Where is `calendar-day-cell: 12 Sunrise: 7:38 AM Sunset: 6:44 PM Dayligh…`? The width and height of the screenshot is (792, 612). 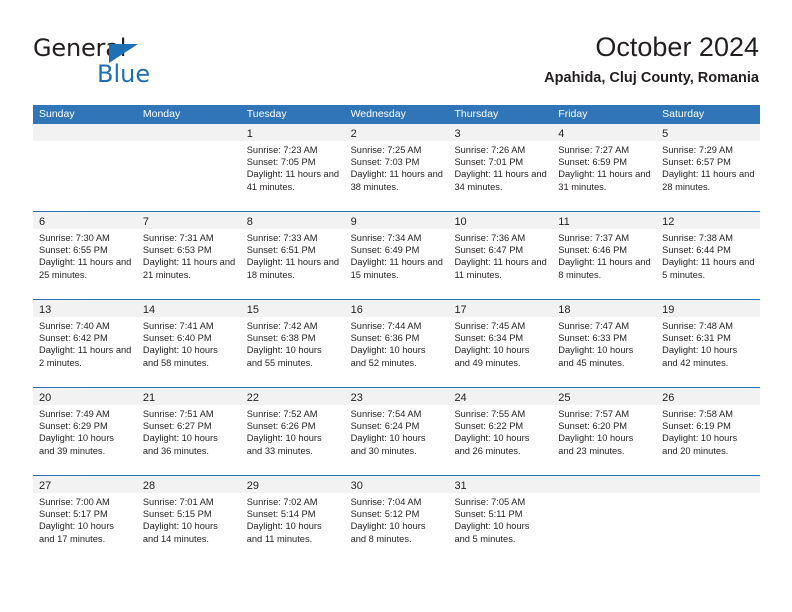 calendar-day-cell: 12 Sunrise: 7:38 AM Sunset: 6:44 PM Dayligh… is located at coordinates (708, 255).